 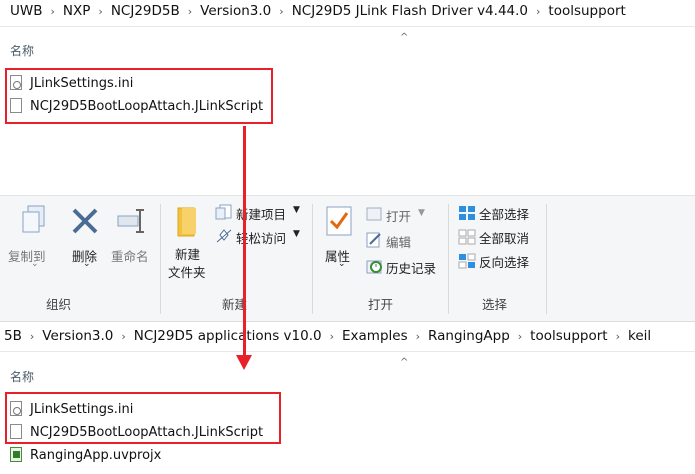 I want to click on new-folder-button-line2: 文件夹, so click(x=187, y=271).